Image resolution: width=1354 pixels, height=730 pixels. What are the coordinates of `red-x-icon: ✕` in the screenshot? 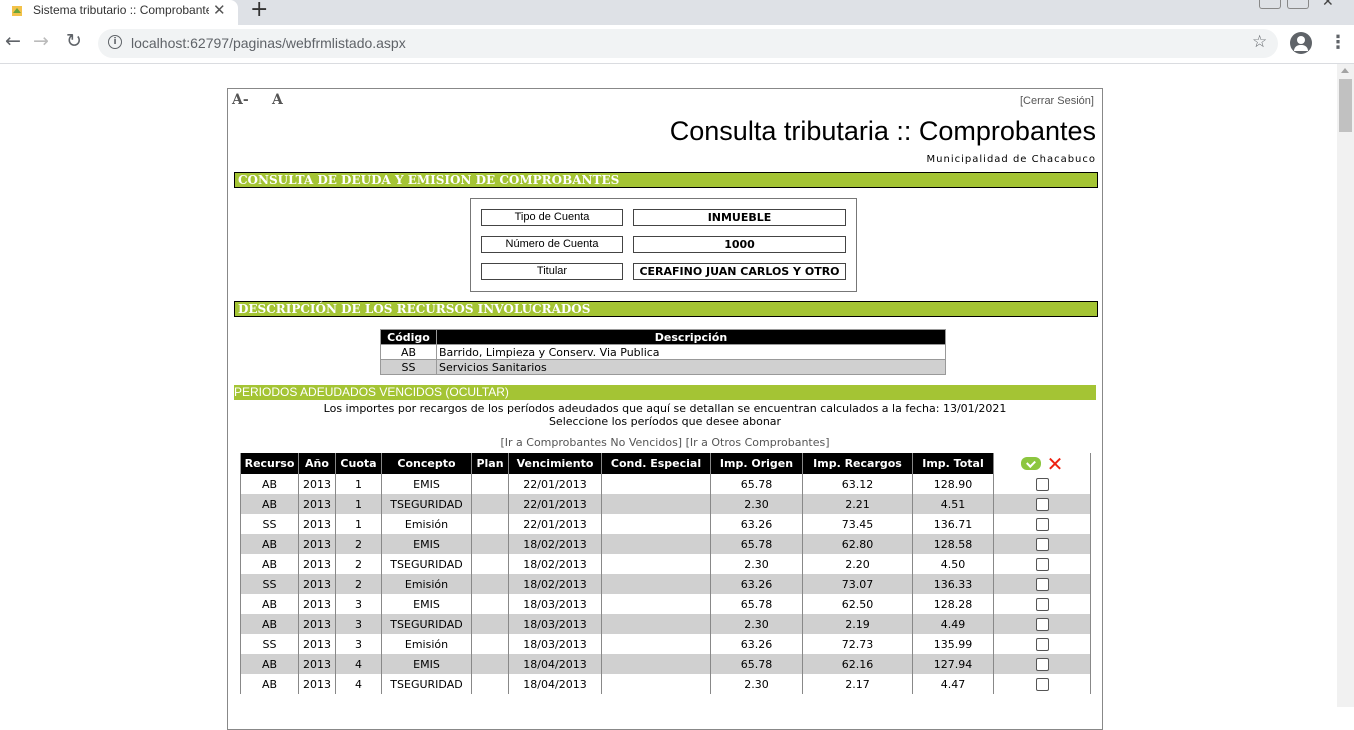 It's located at (1055, 464).